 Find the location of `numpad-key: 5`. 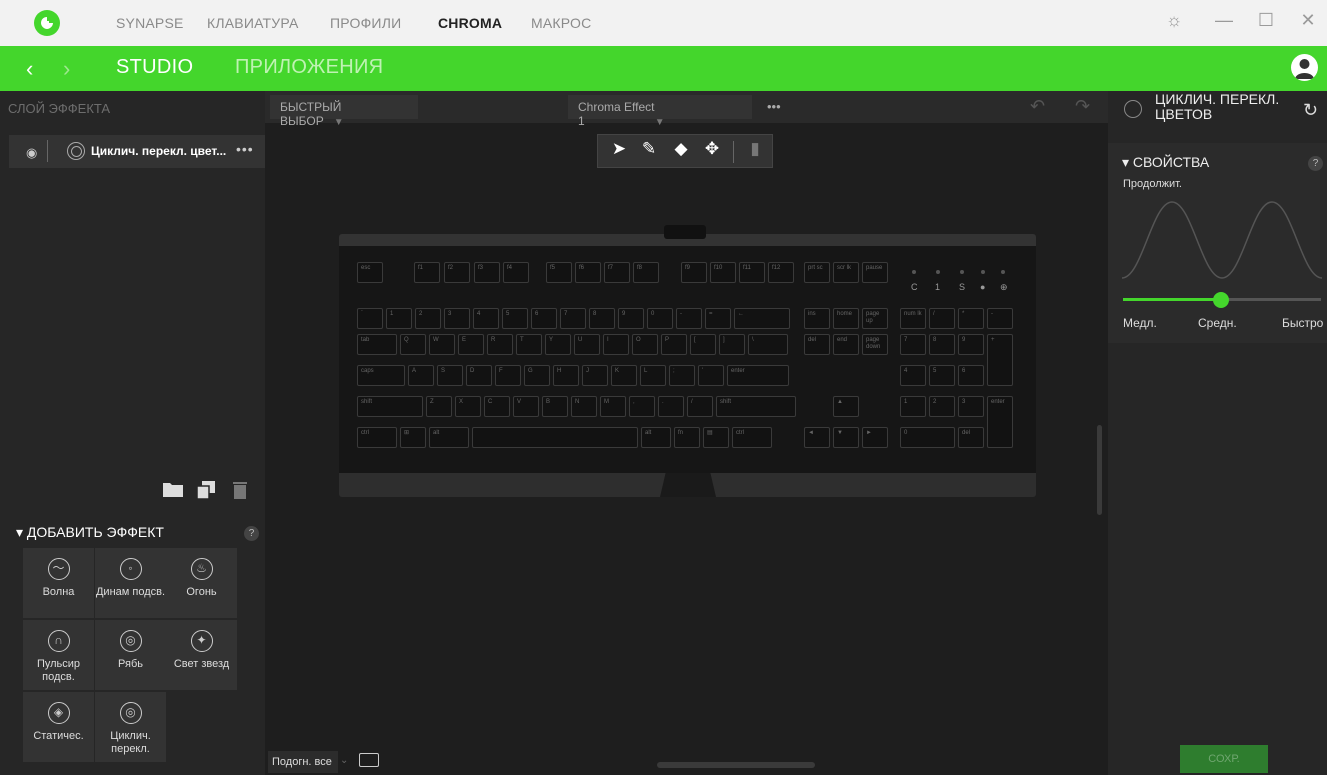

numpad-key: 5 is located at coordinates (942, 375).